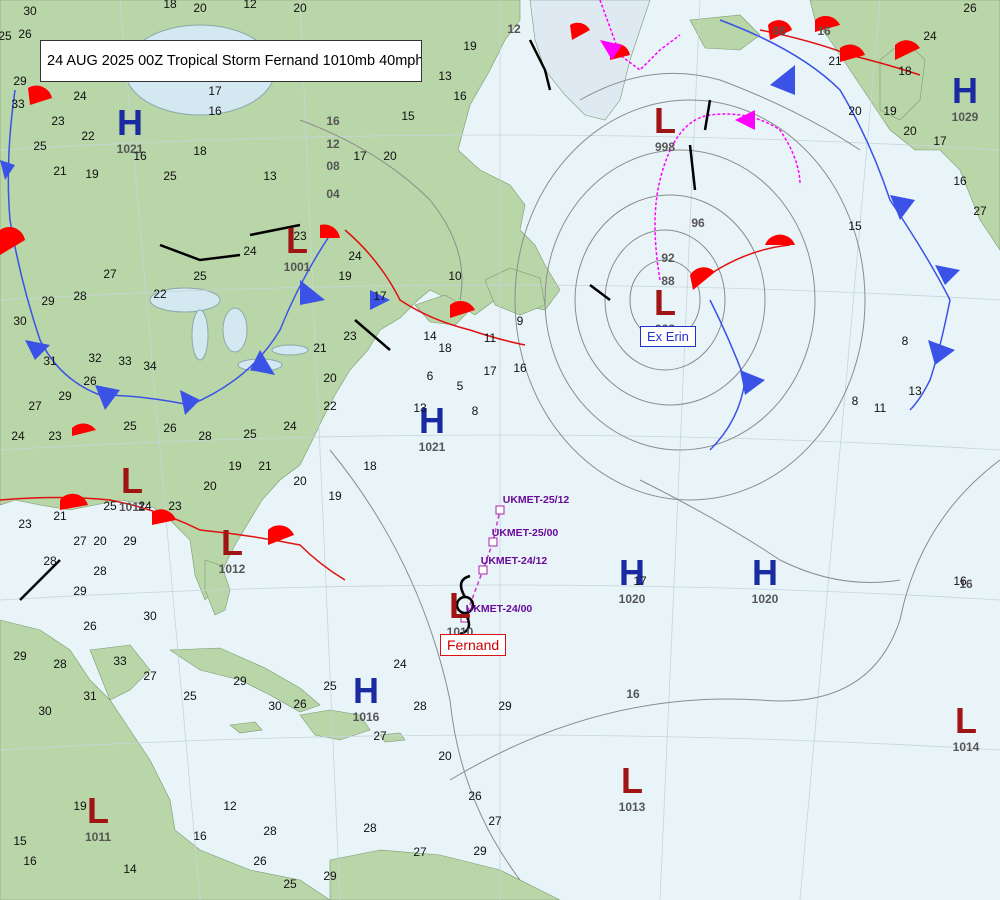 This screenshot has width=1000, height=900. What do you see at coordinates (408, 116) in the screenshot?
I see `station-observation: 15` at bounding box center [408, 116].